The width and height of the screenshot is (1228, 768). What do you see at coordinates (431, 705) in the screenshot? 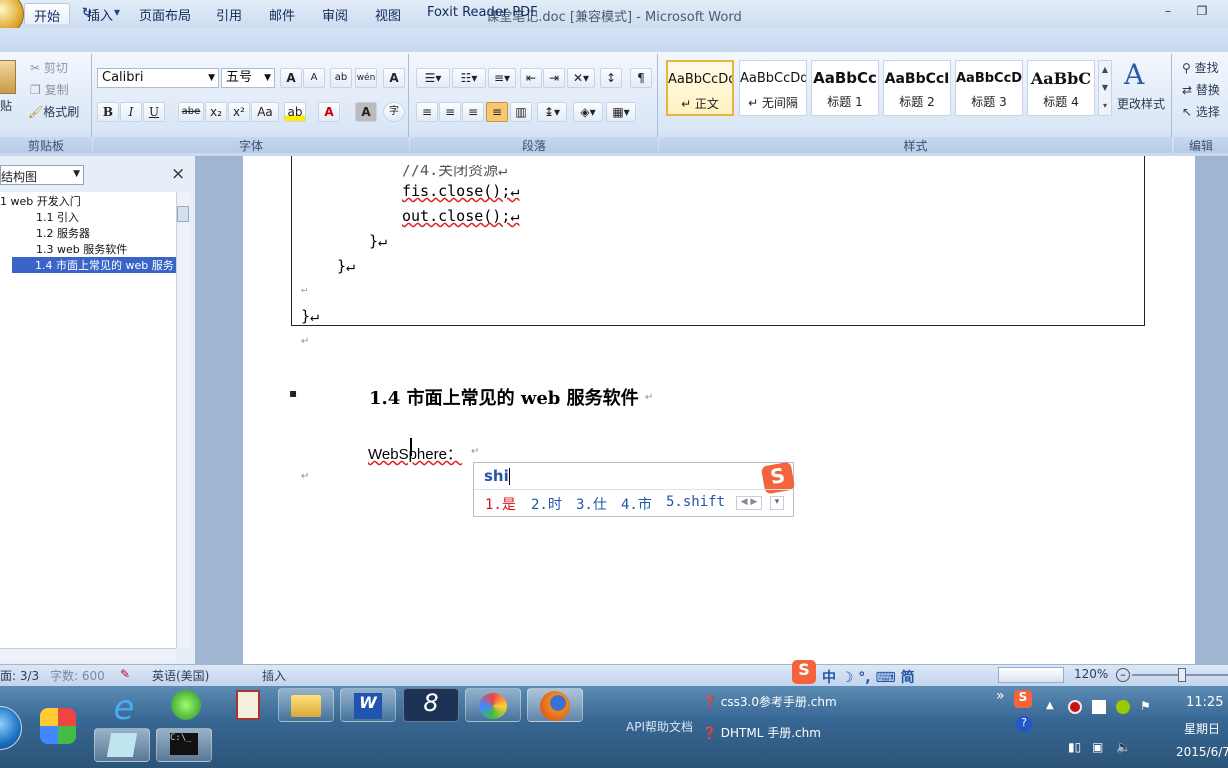
I see `app-8-icon: 8` at bounding box center [431, 705].